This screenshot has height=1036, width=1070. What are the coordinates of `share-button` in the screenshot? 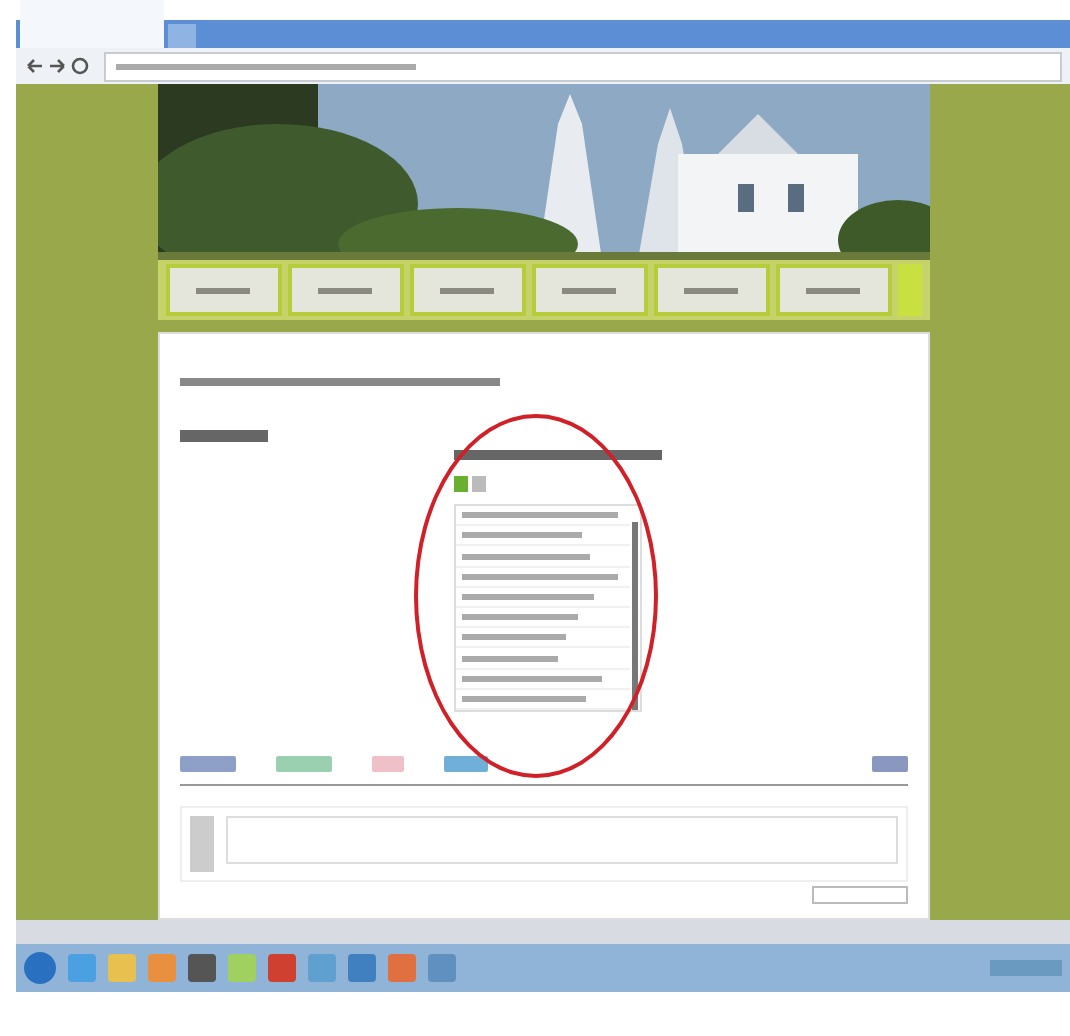 It's located at (465, 764).